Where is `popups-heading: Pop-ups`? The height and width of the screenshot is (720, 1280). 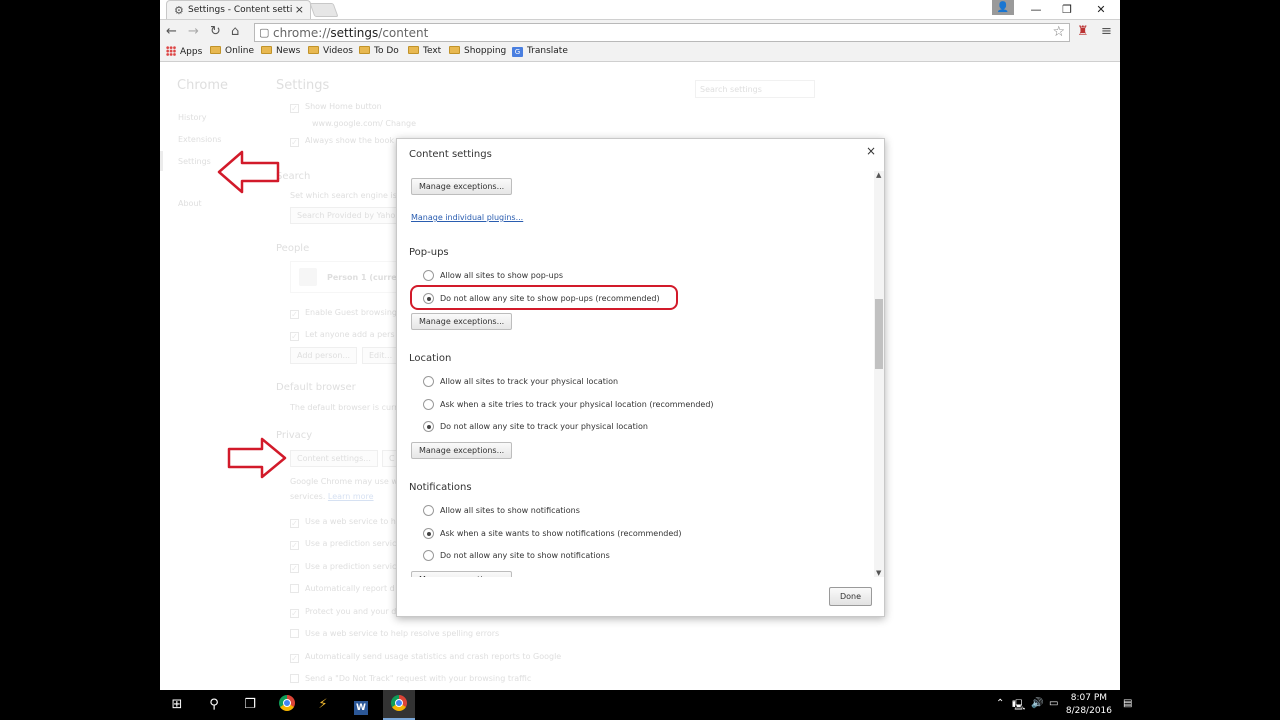
popups-heading: Pop-ups is located at coordinates (429, 252).